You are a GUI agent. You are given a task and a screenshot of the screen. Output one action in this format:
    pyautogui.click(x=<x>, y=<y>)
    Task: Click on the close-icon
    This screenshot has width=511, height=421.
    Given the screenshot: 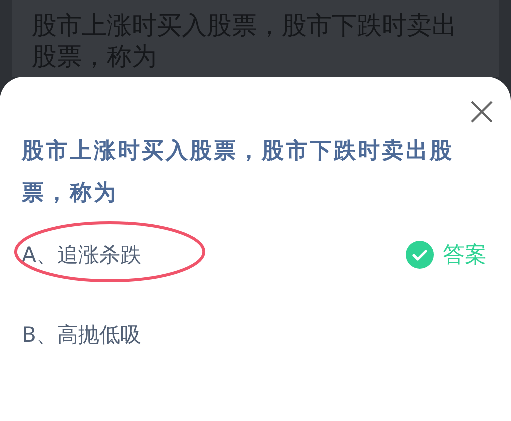 What is the action you would take?
    pyautogui.click(x=482, y=112)
    